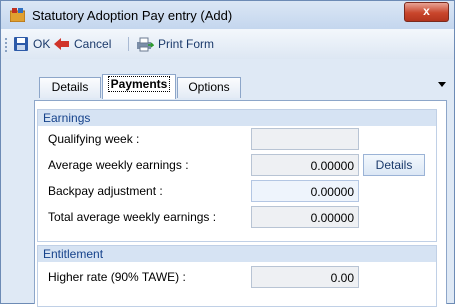 The image size is (455, 307). I want to click on tab-options-label: Options, so click(209, 87).